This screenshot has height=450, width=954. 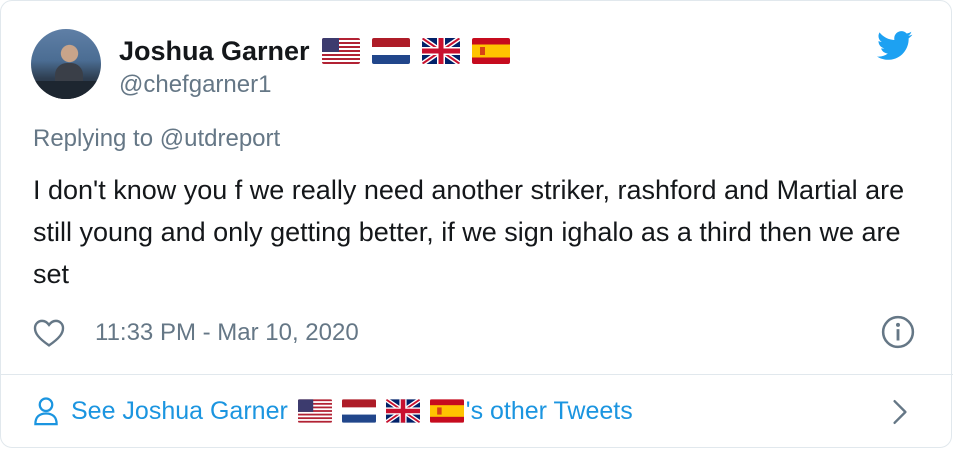 What do you see at coordinates (96, 138) in the screenshot?
I see `replying-to-label: Replying to` at bounding box center [96, 138].